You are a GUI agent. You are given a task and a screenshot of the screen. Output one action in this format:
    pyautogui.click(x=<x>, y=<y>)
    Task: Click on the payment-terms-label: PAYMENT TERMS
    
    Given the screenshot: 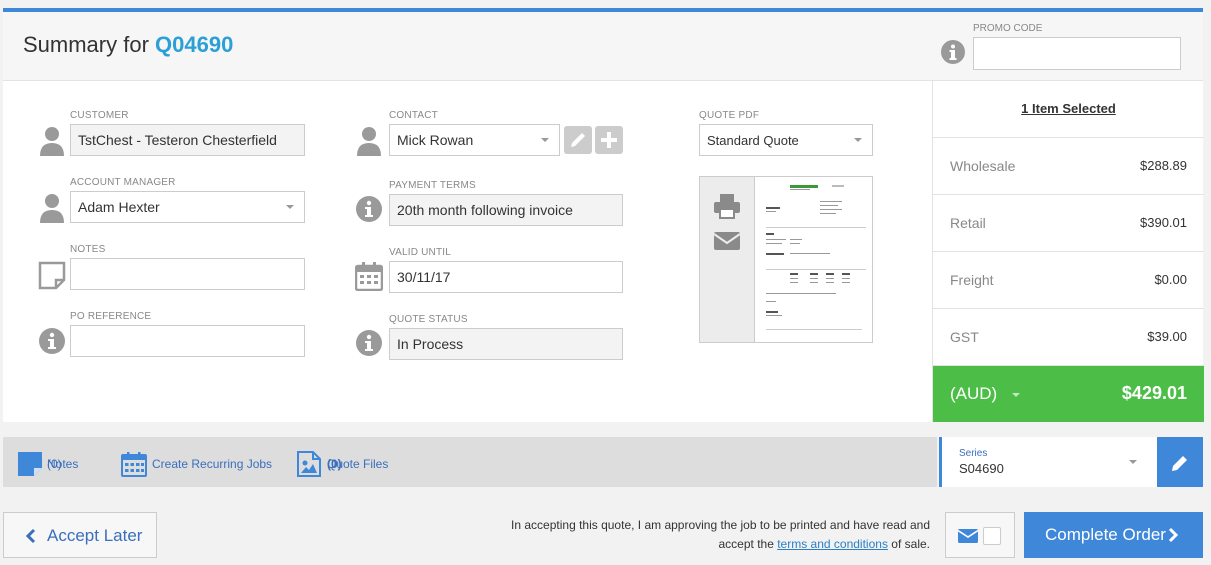 What is the action you would take?
    pyautogui.click(x=432, y=185)
    